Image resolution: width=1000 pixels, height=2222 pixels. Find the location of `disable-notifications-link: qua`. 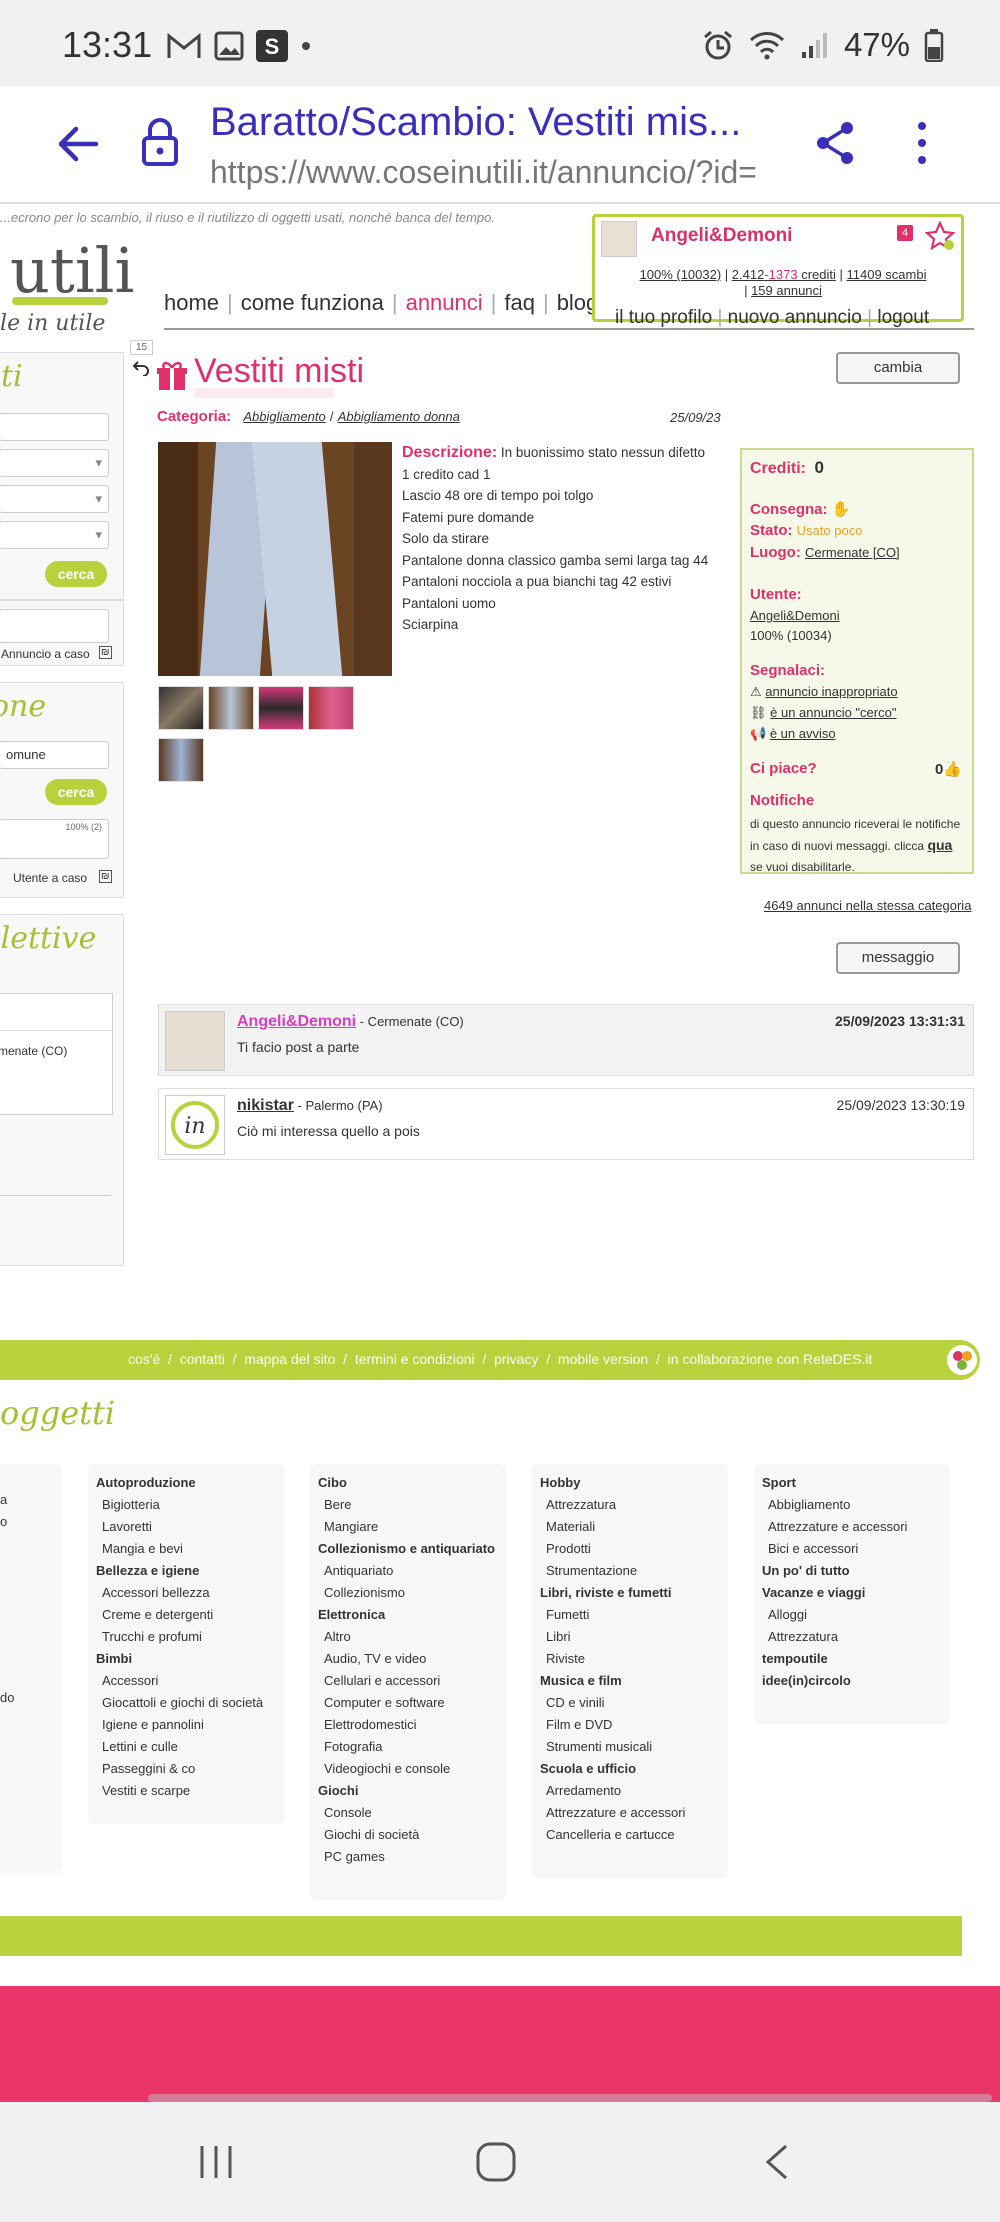

disable-notifications-link: qua is located at coordinates (939, 845).